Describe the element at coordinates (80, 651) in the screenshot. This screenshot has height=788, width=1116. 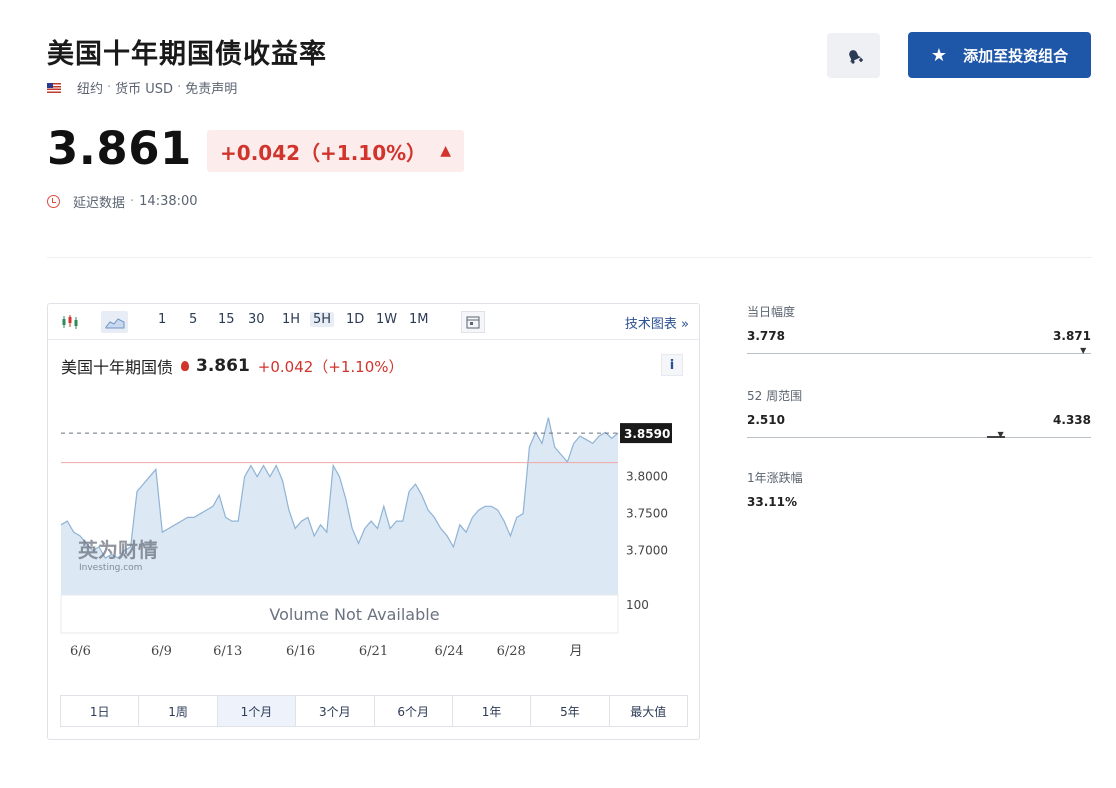
I see `x-tick-label: 6/6` at that location.